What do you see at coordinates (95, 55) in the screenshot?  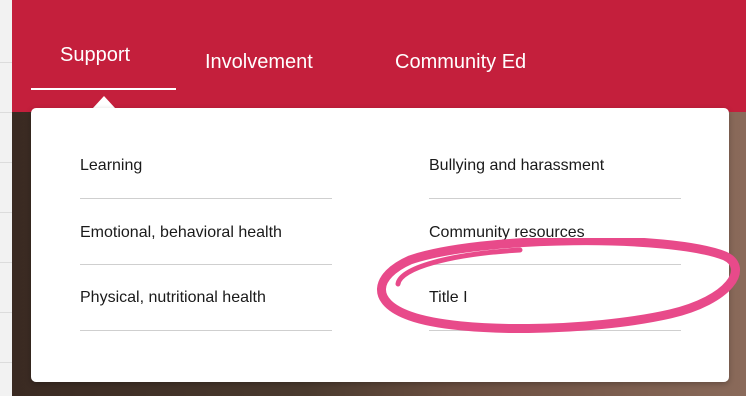 I see `nav-item-support: Support` at bounding box center [95, 55].